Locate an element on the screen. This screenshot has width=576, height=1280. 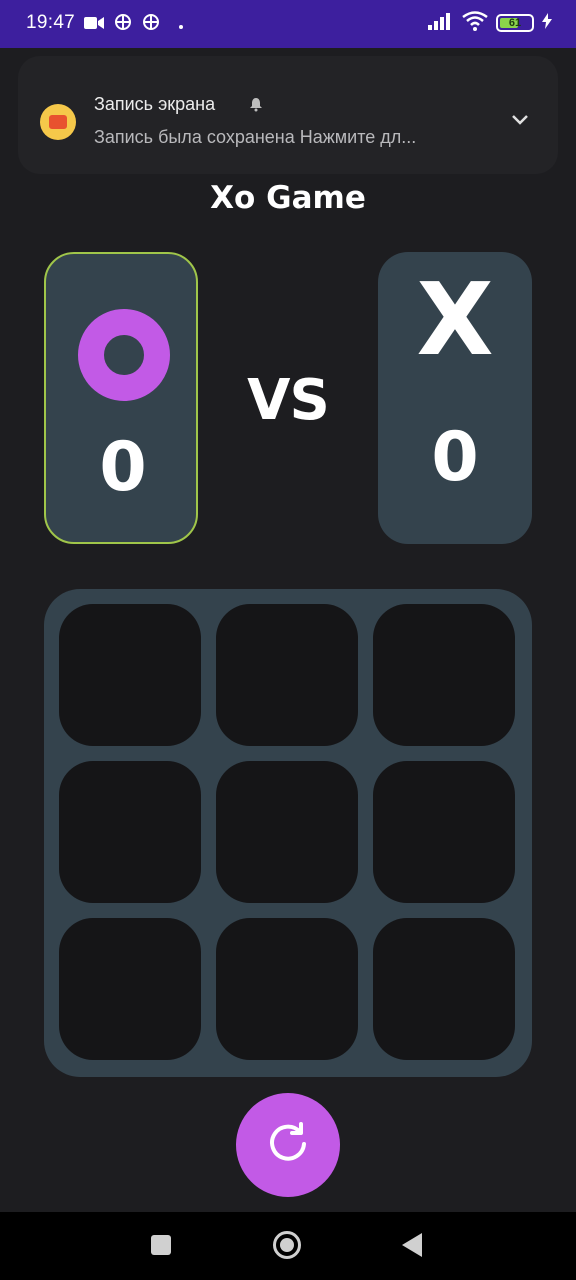
status-icons-right: 61 is located at coordinates (490, 23).